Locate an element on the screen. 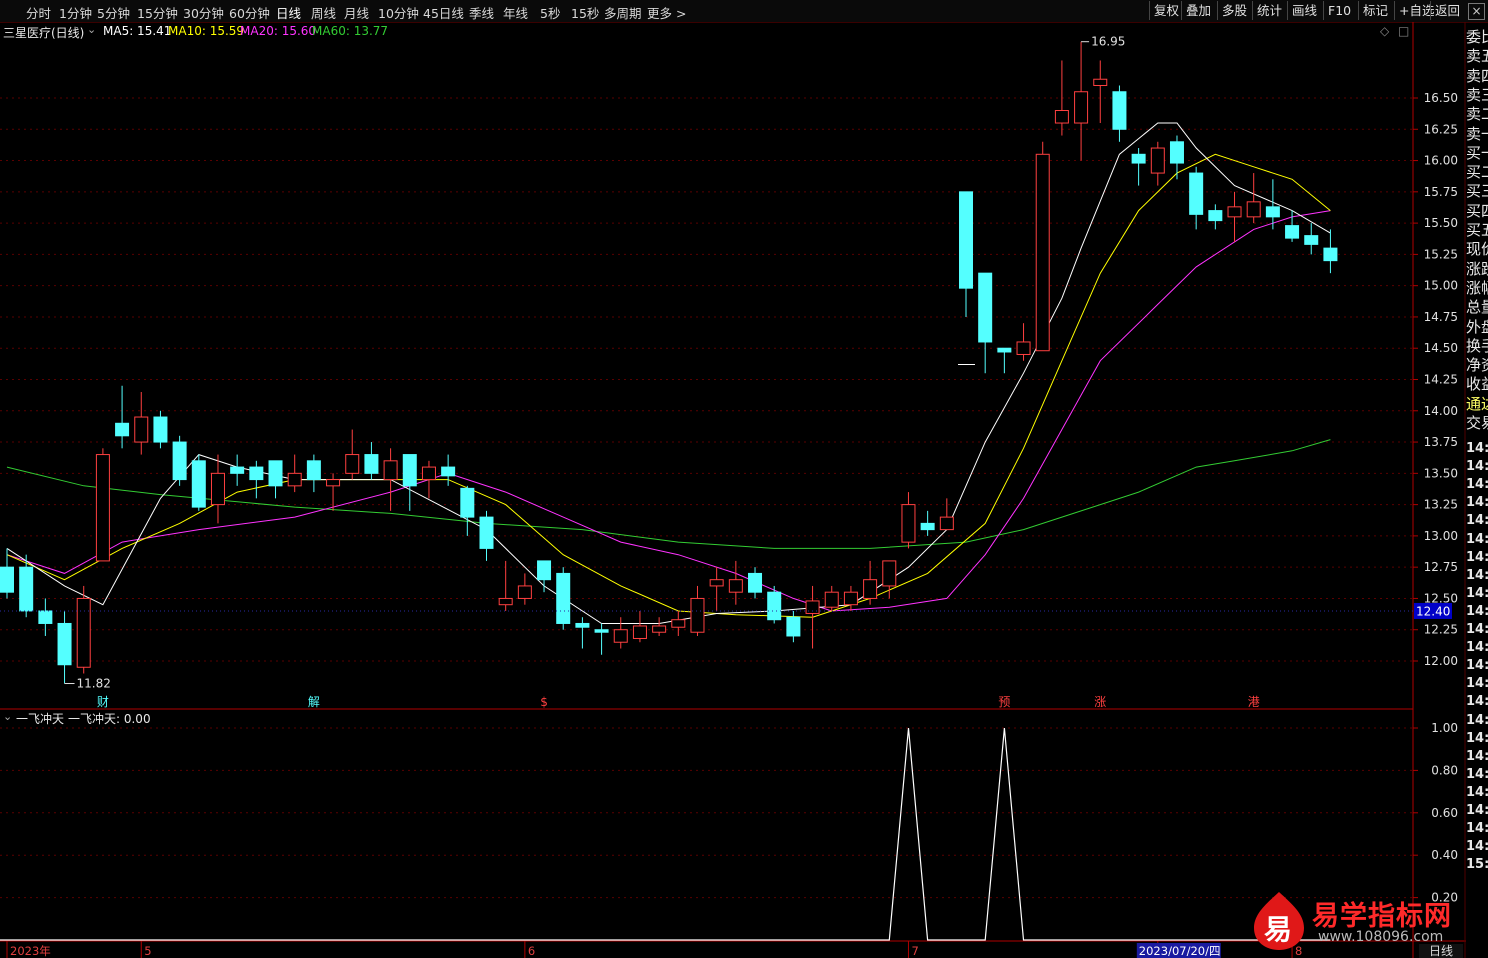  period-tab-3: 15分钟 is located at coordinates (157, 12).